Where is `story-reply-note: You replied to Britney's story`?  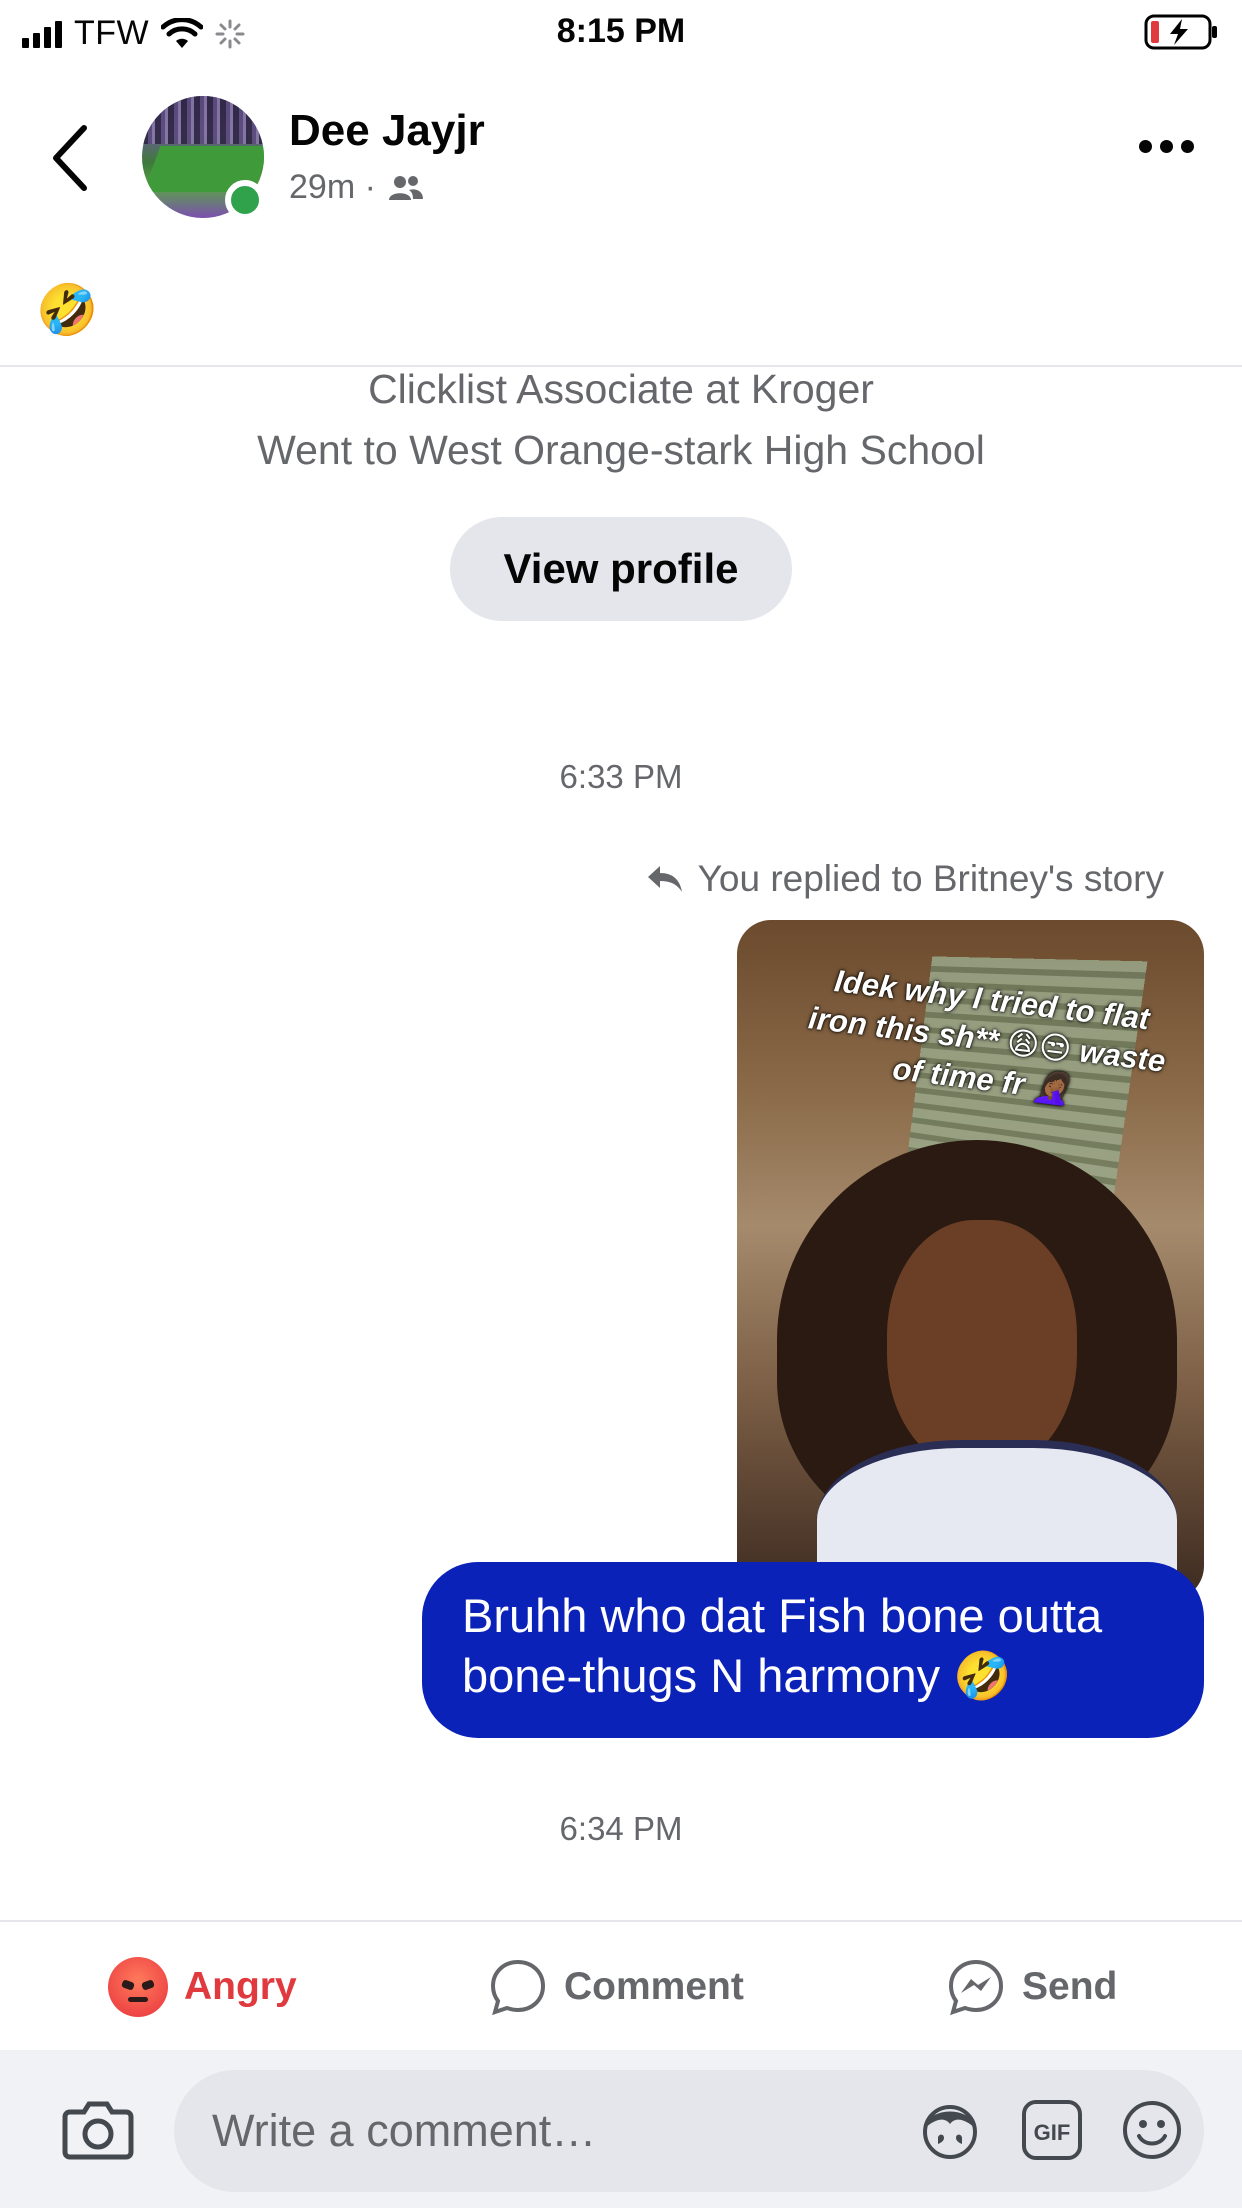
story-reply-note: You replied to Britney's story is located at coordinates (905, 879).